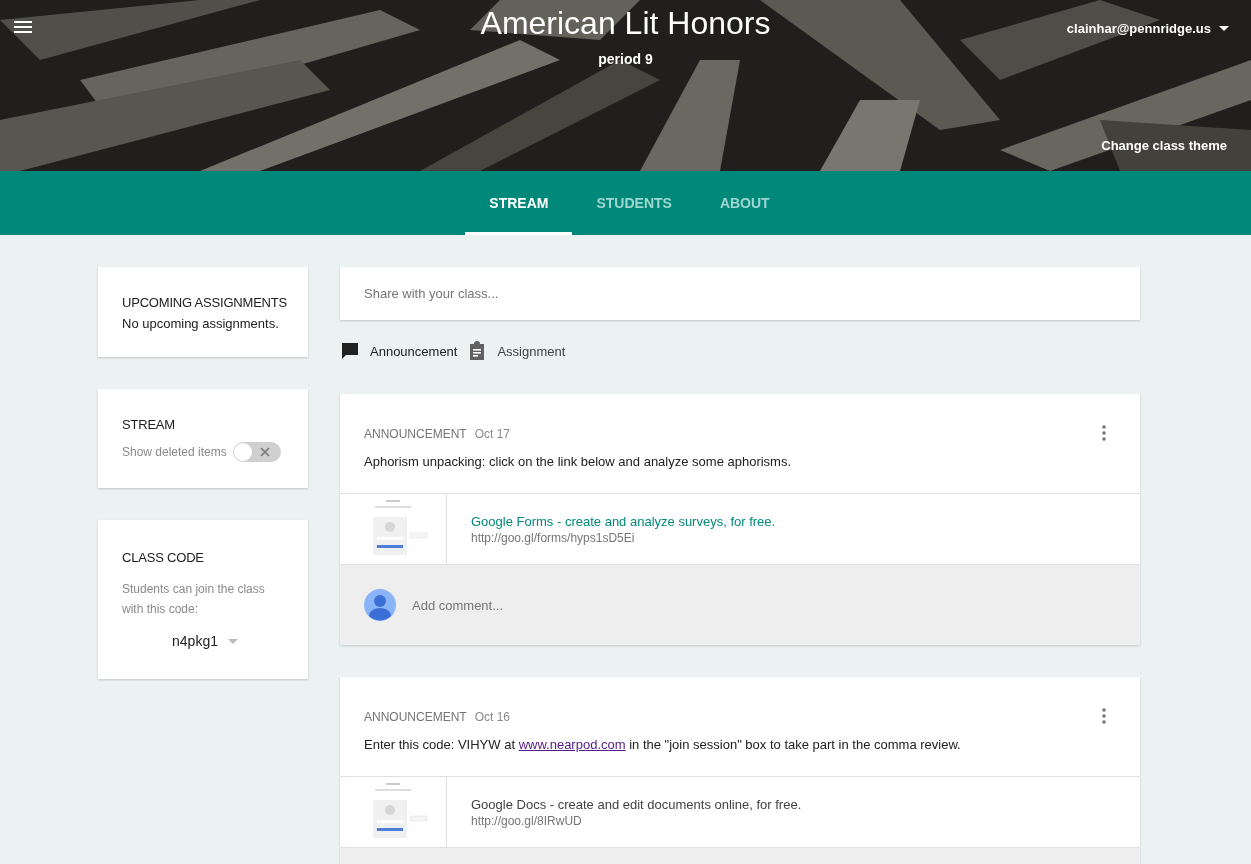  Describe the element at coordinates (195, 641) in the screenshot. I see `class-code: n4pkg1` at that location.